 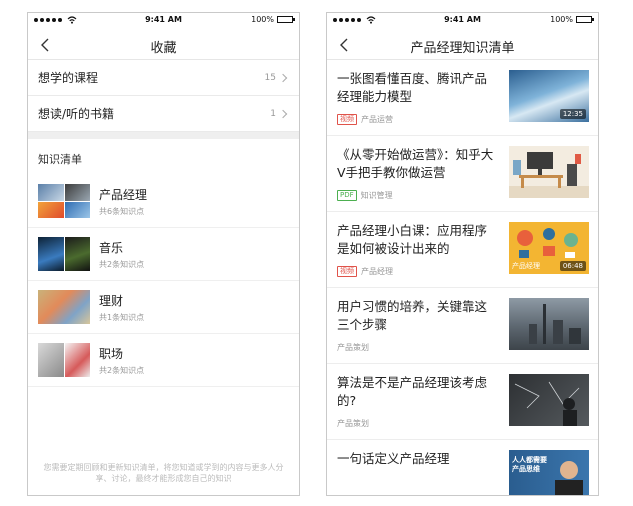 What do you see at coordinates (415, 163) in the screenshot?
I see `article-title: 《从零开始做运营》：知乎大V手把手教你做运营` at bounding box center [415, 163].